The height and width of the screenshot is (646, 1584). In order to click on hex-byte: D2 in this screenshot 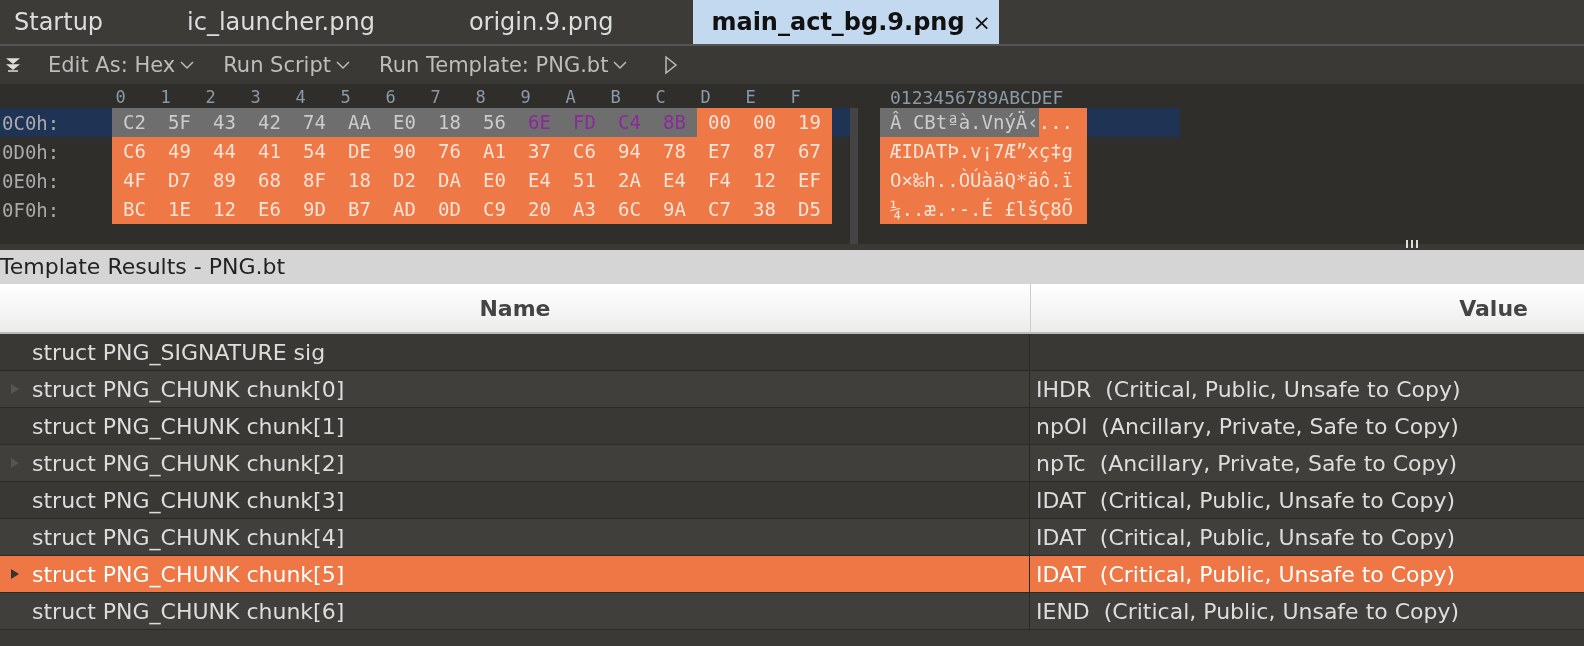, I will do `click(404, 180)`.